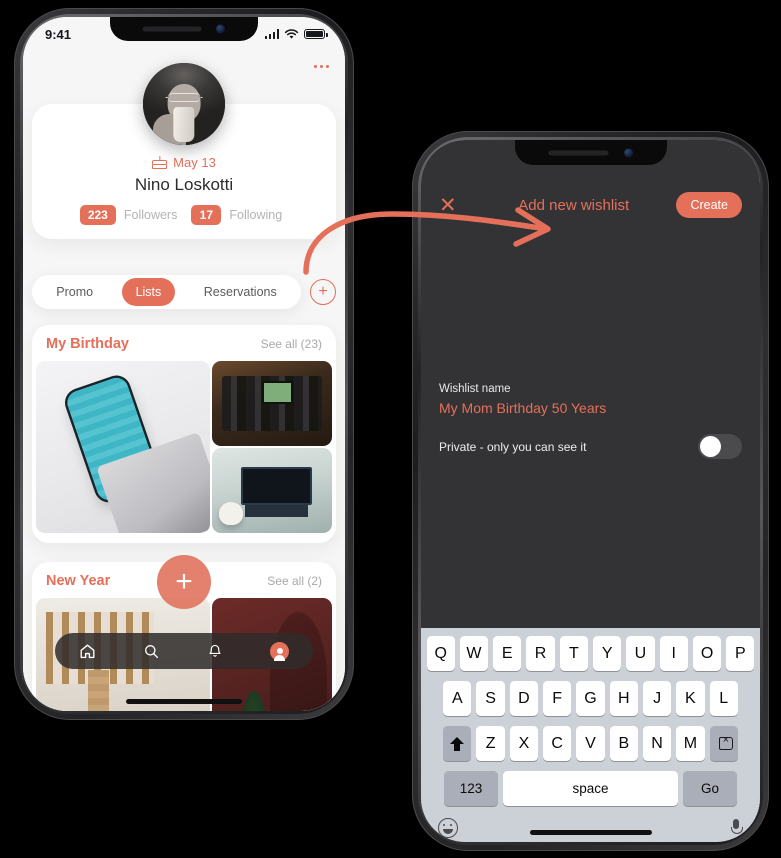 This screenshot has width=781, height=858. I want to click on key-u: U, so click(640, 653).